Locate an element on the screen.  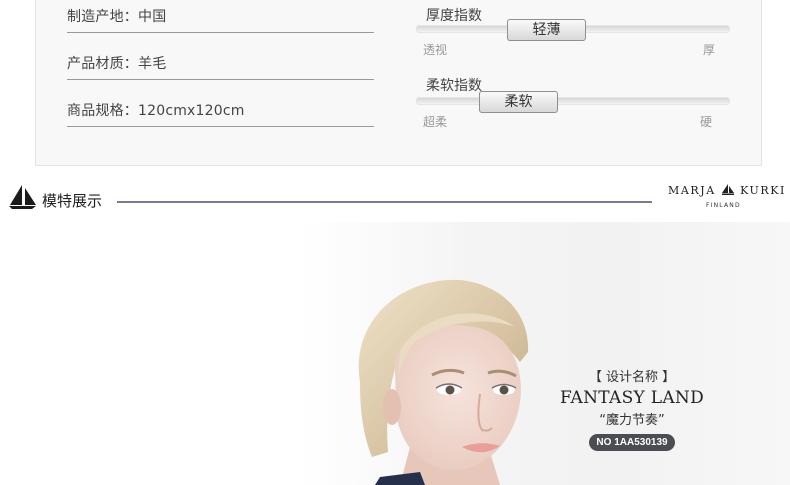
design-label: 【 设计名称 】 is located at coordinates (632, 377).